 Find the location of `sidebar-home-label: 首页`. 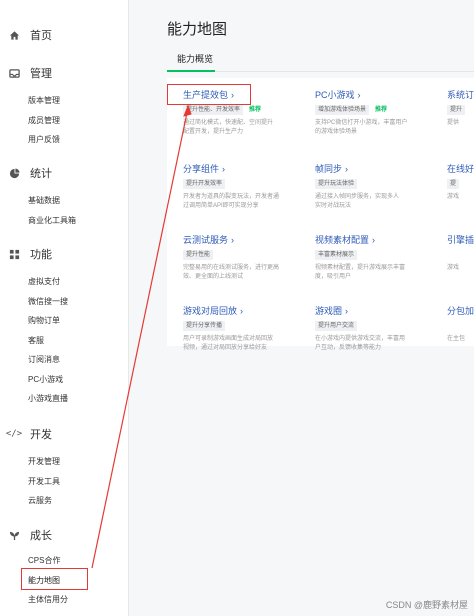

sidebar-home-label: 首页 is located at coordinates (41, 36).